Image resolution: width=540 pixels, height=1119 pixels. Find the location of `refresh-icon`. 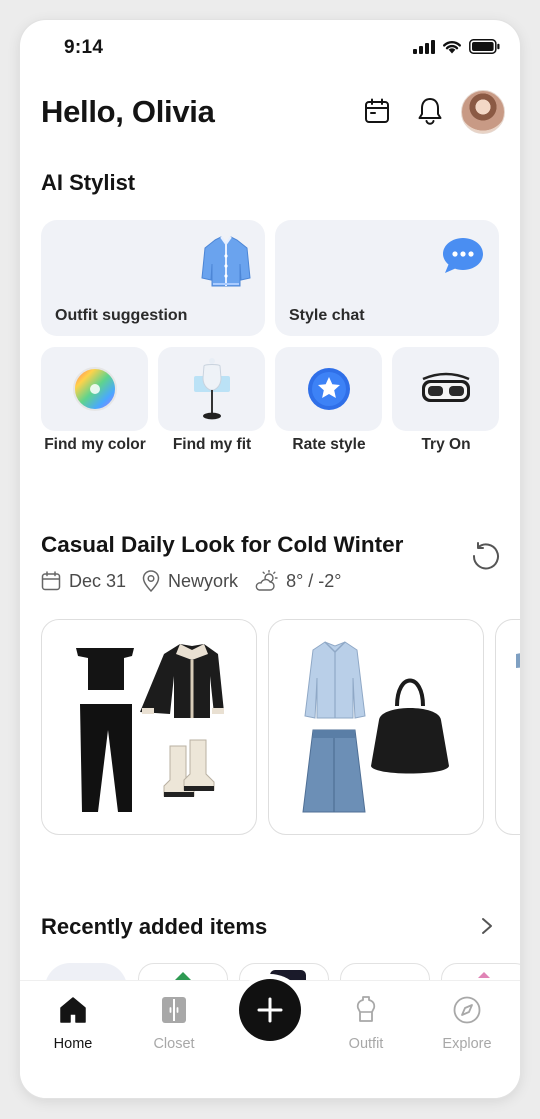

refresh-icon is located at coordinates (485, 556).